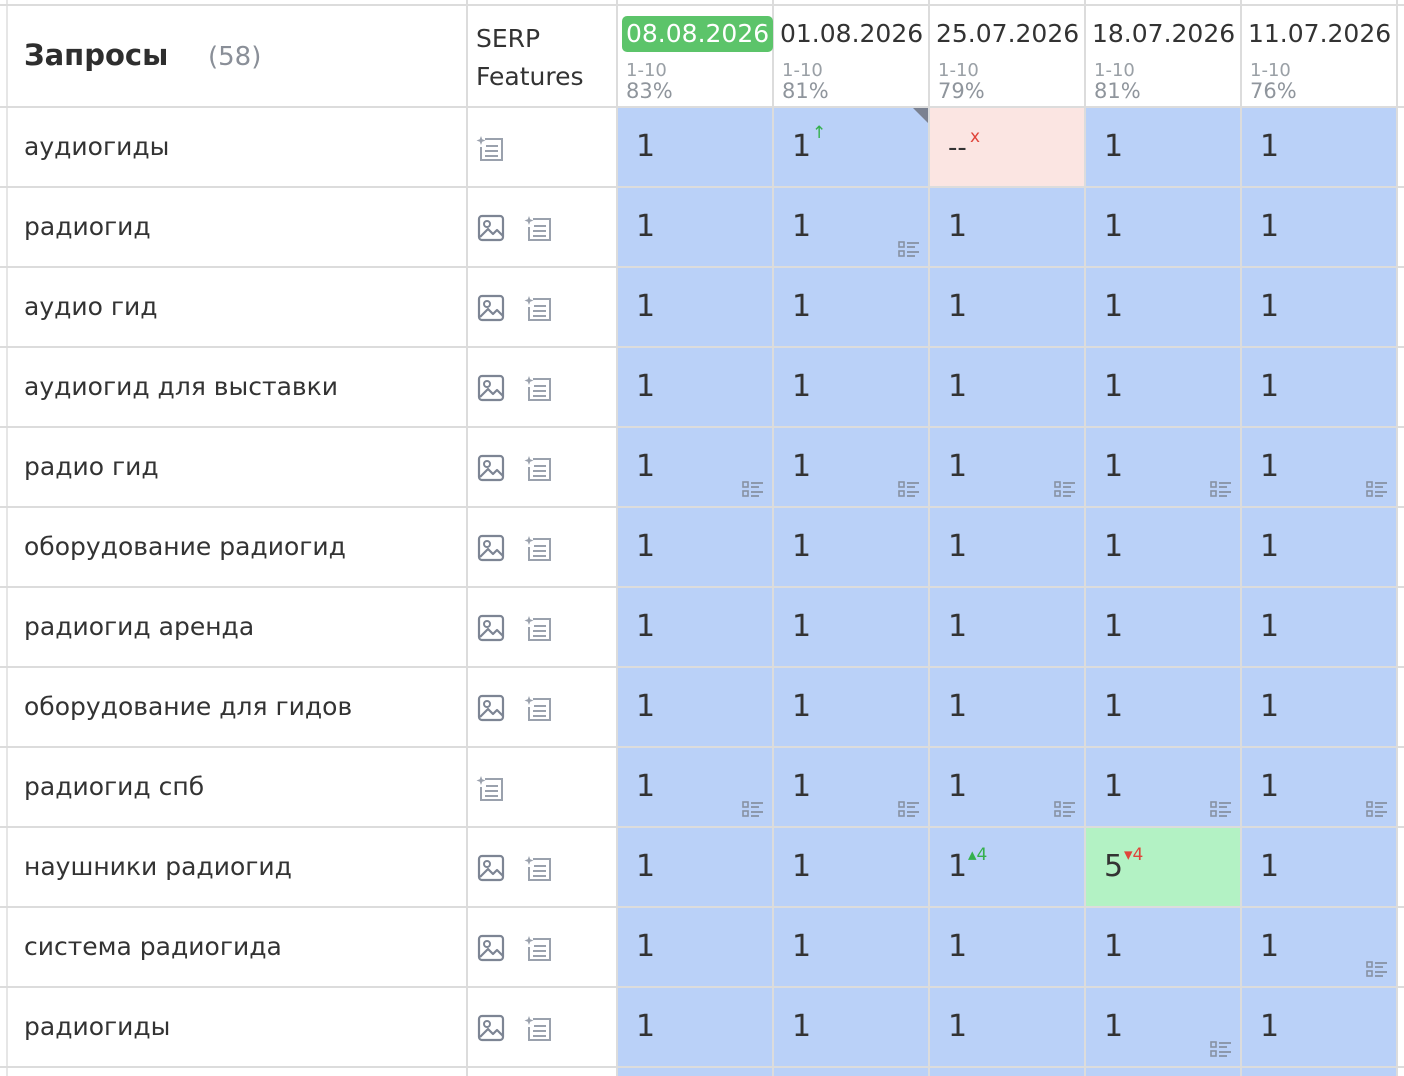 The height and width of the screenshot is (1076, 1404). I want to click on query-text: аудиогиды, so click(96, 147).